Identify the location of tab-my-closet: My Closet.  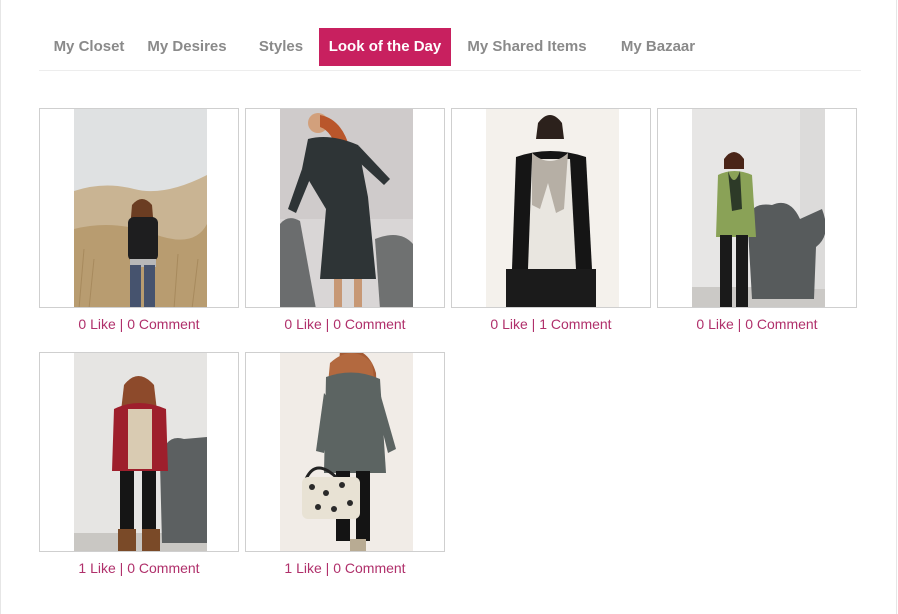
(89, 47).